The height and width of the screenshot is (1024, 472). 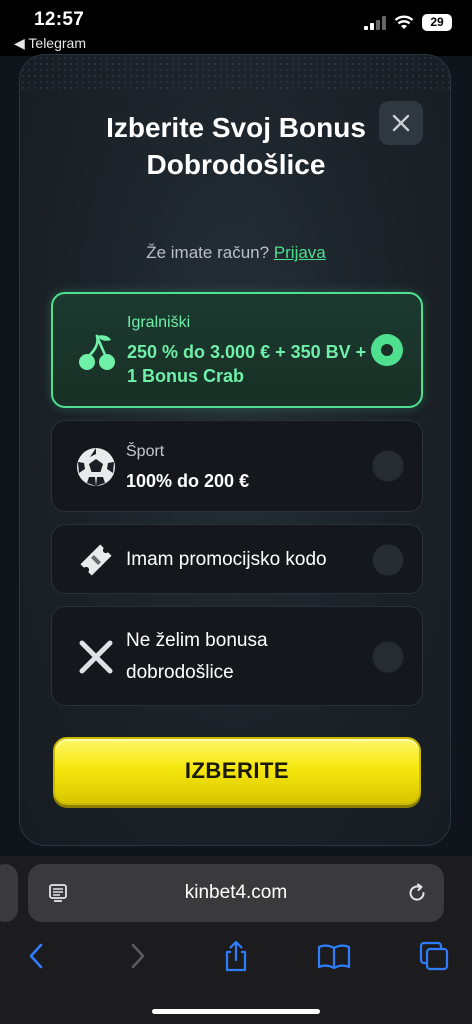 I want to click on login-link: Prijava, so click(x=300, y=252).